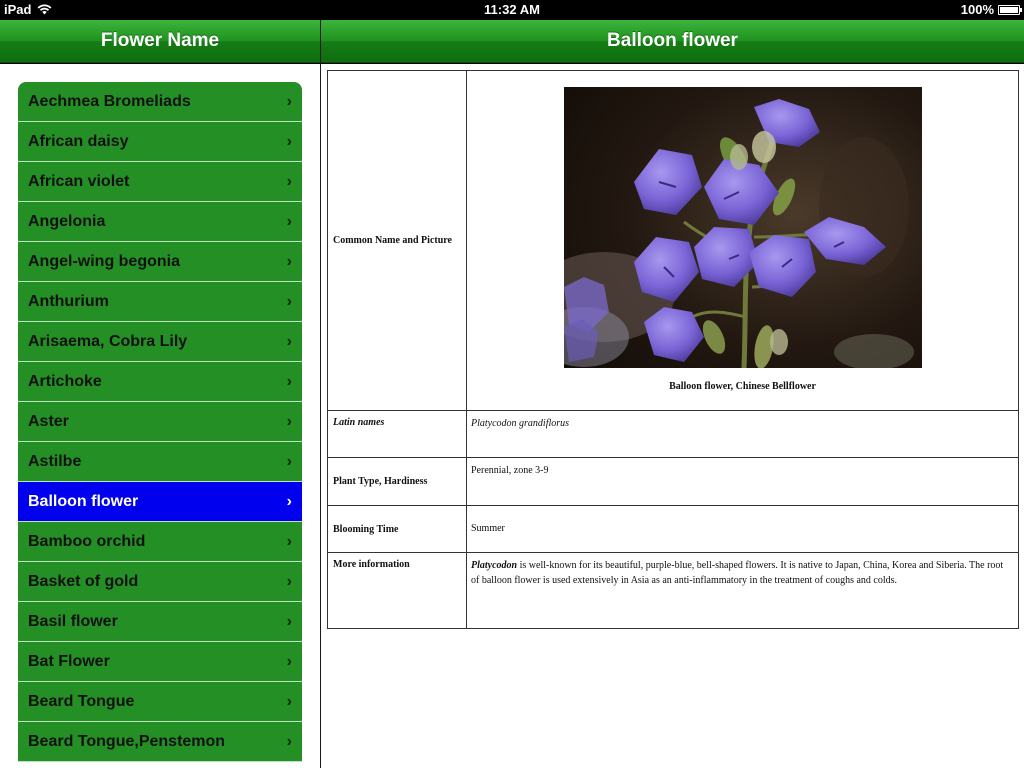 The width and height of the screenshot is (1024, 768). What do you see at coordinates (67, 221) in the screenshot?
I see `flower-list-item-label: Angelonia` at bounding box center [67, 221].